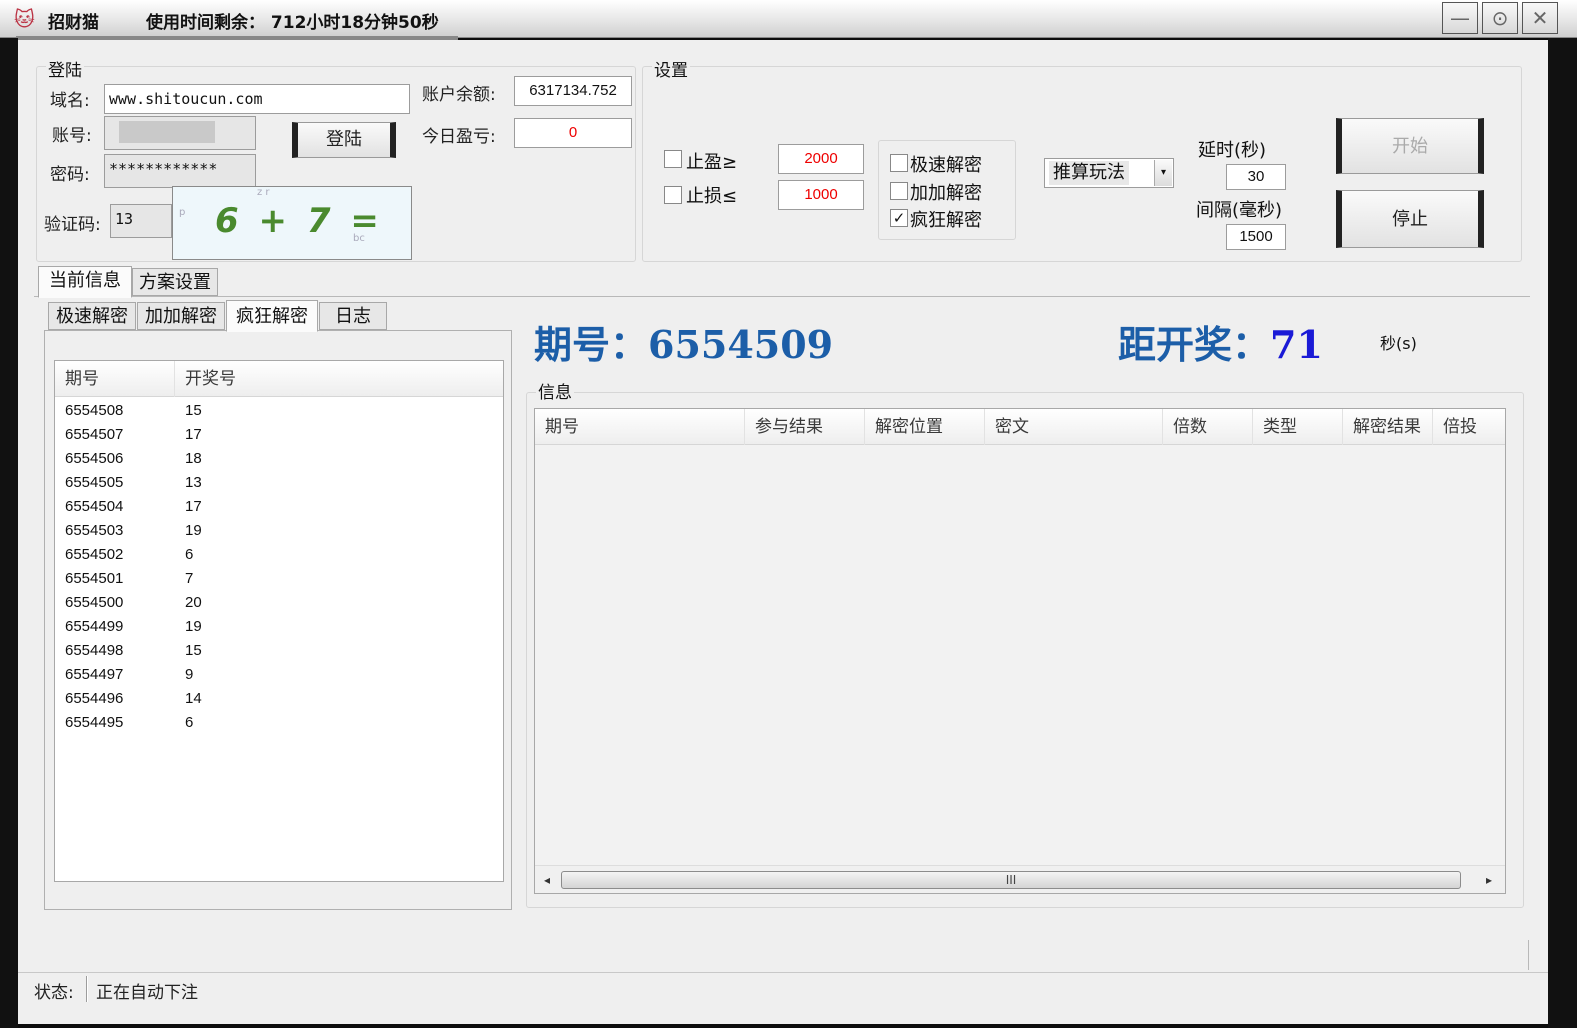 The image size is (1577, 1028). Describe the element at coordinates (899, 218) in the screenshot. I see `mode-checkbox-checked: ✓` at that location.